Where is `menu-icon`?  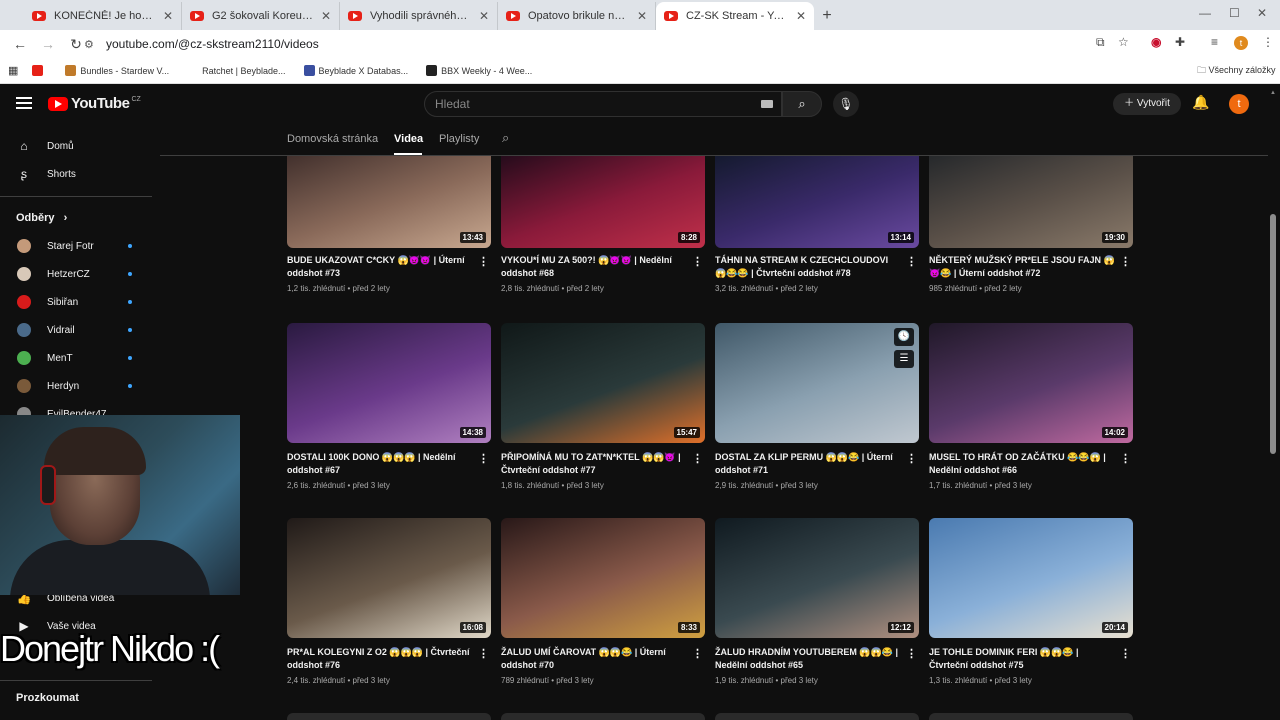 menu-icon is located at coordinates (24, 103).